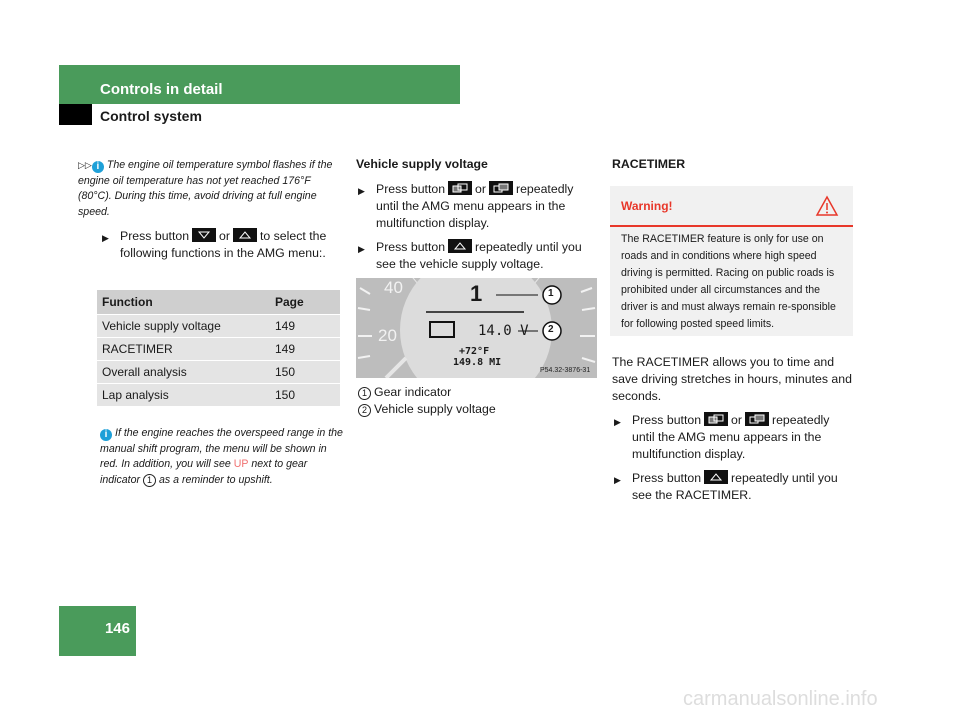 The height and width of the screenshot is (720, 960). What do you see at coordinates (183, 372) in the screenshot?
I see `cell: Overall analysis` at bounding box center [183, 372].